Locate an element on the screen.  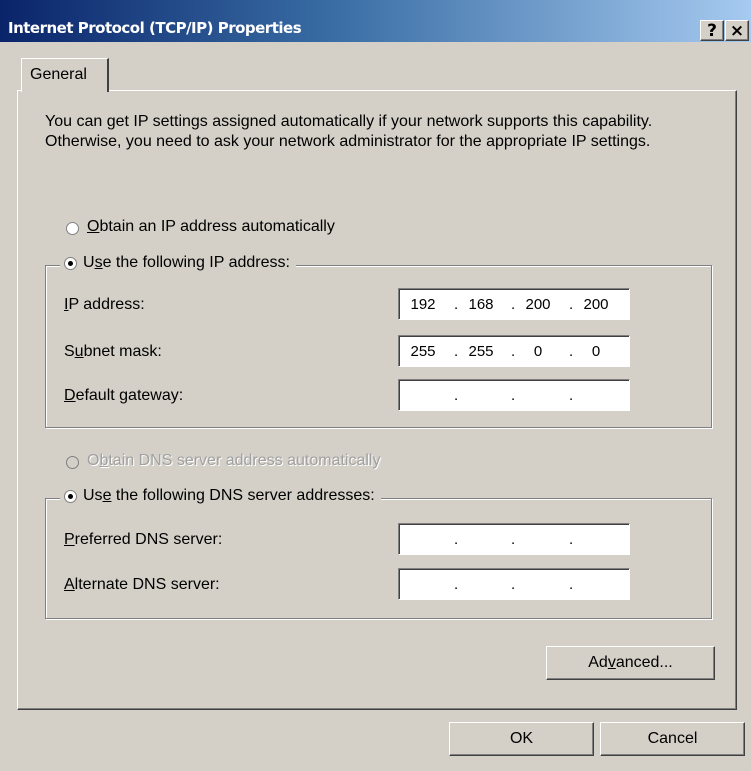
radio-use-following-dns: Use the following DNS server addresses: is located at coordinates (220, 496).